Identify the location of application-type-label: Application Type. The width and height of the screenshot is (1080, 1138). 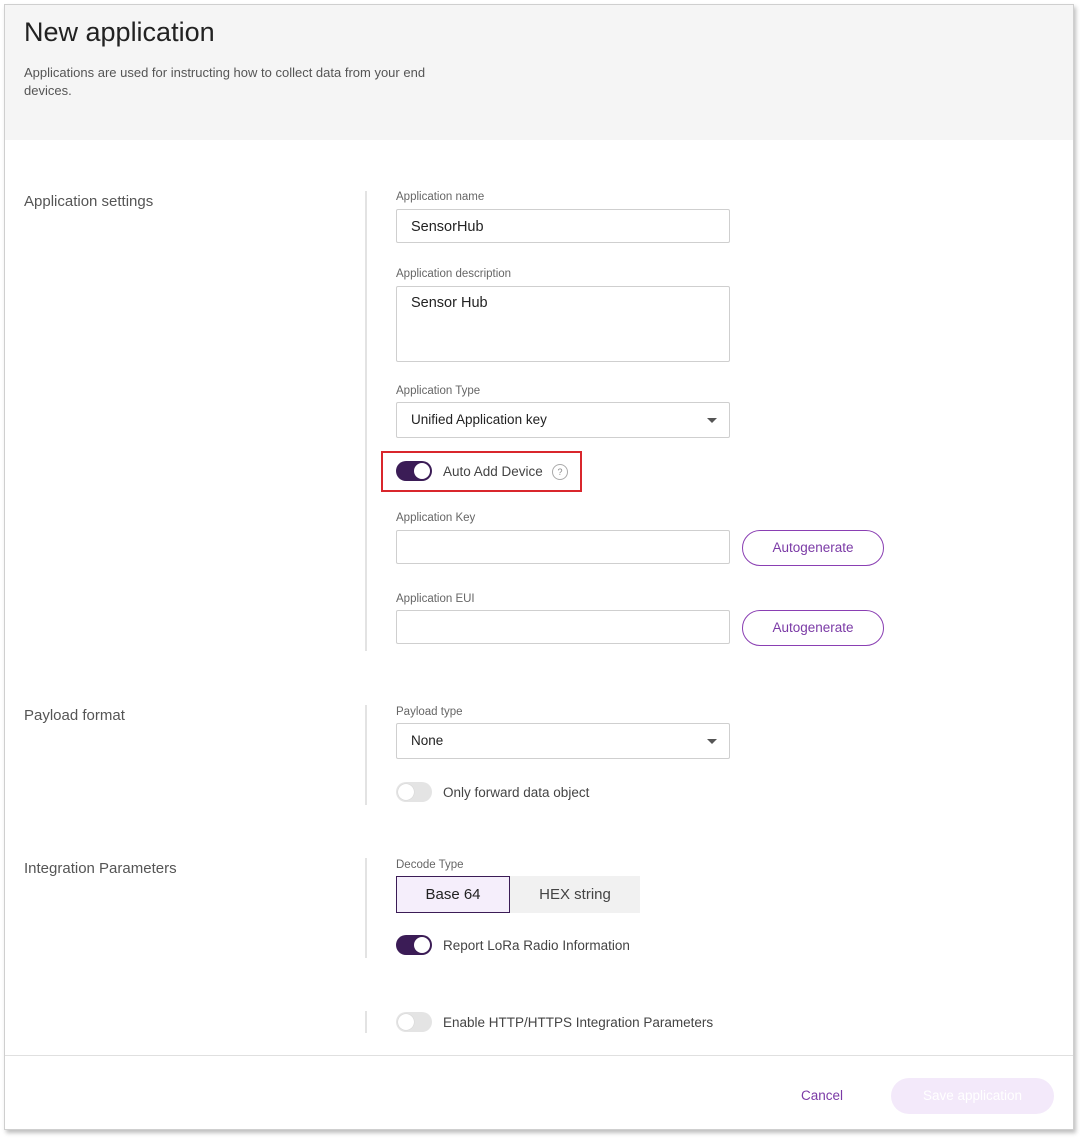
(438, 391).